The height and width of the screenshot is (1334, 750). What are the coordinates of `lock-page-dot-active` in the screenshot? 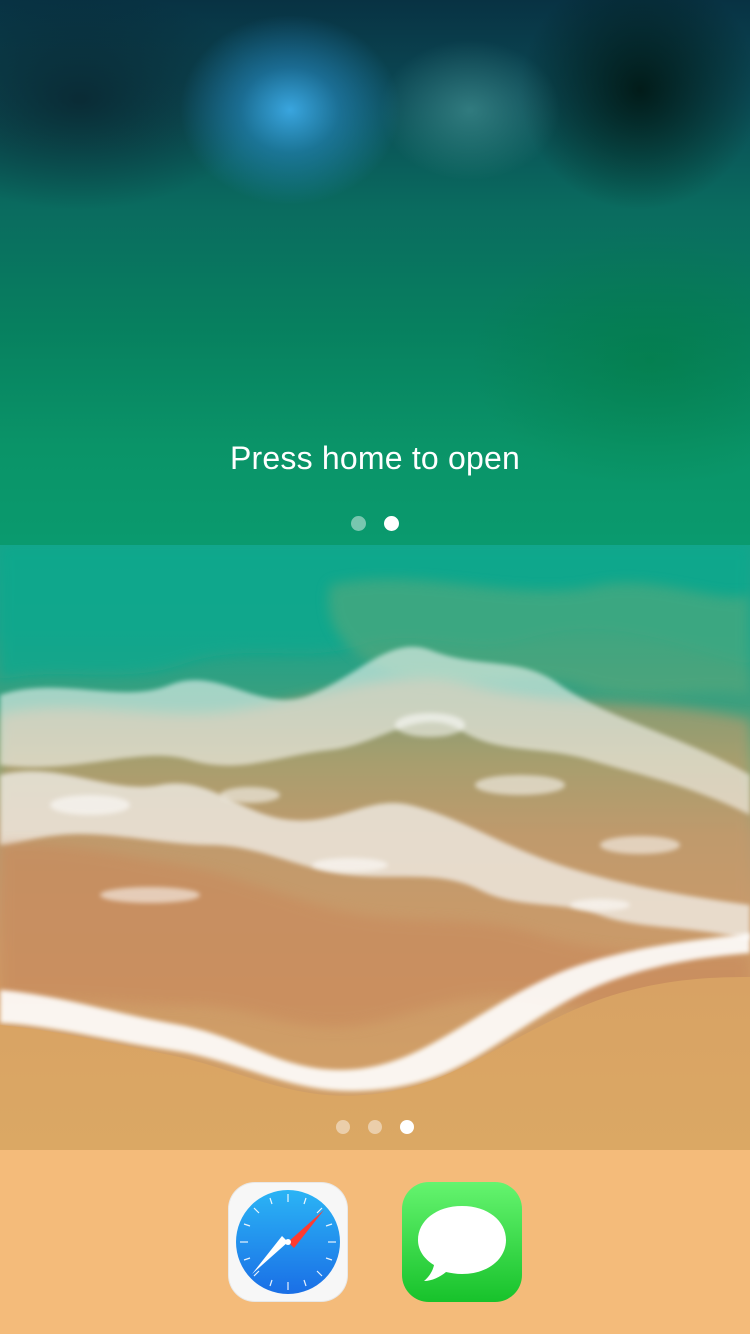 It's located at (391, 523).